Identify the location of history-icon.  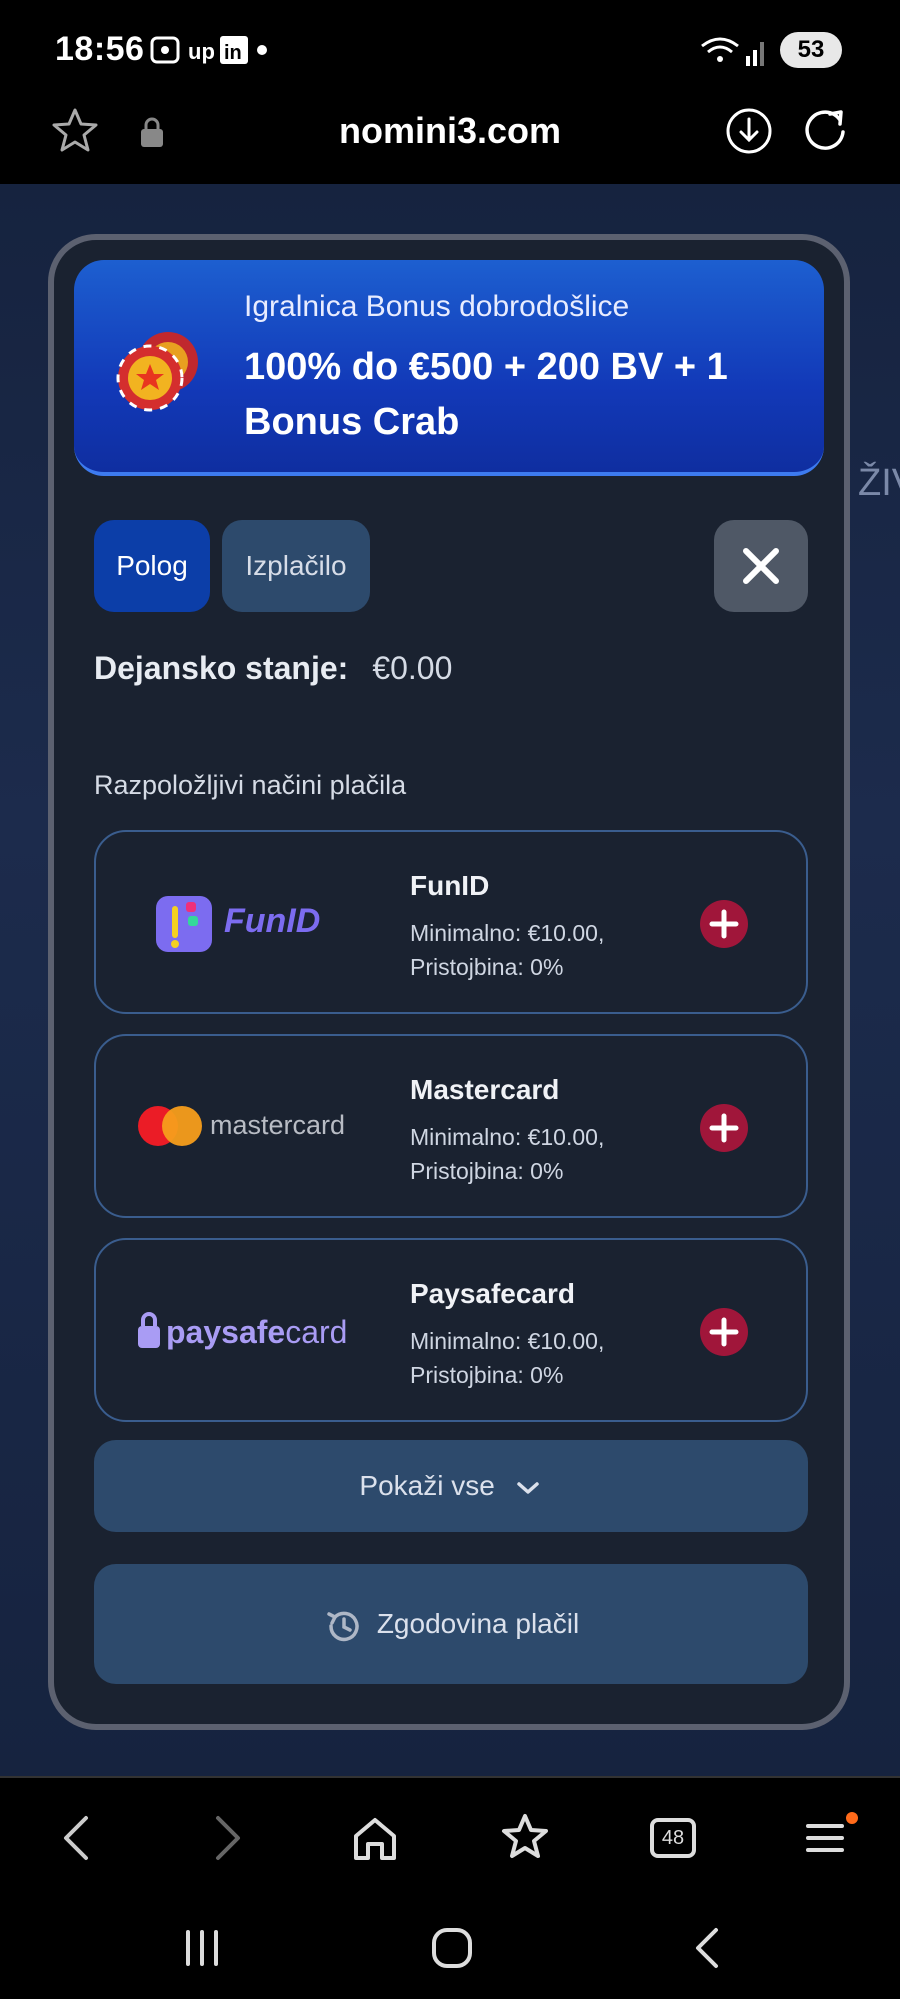
(343, 1626).